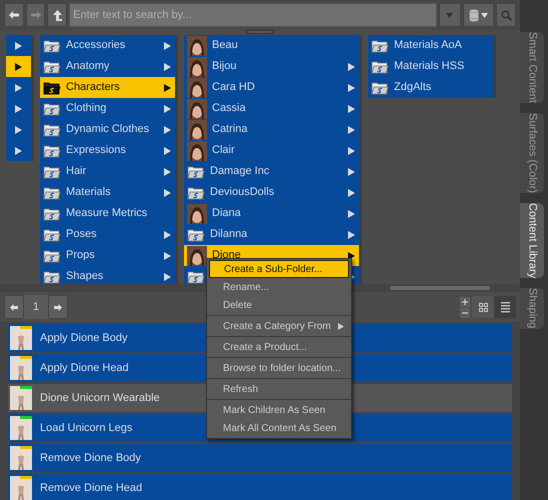 The image size is (548, 500). What do you see at coordinates (85, 276) in the screenshot?
I see `category-label: Shapes` at bounding box center [85, 276].